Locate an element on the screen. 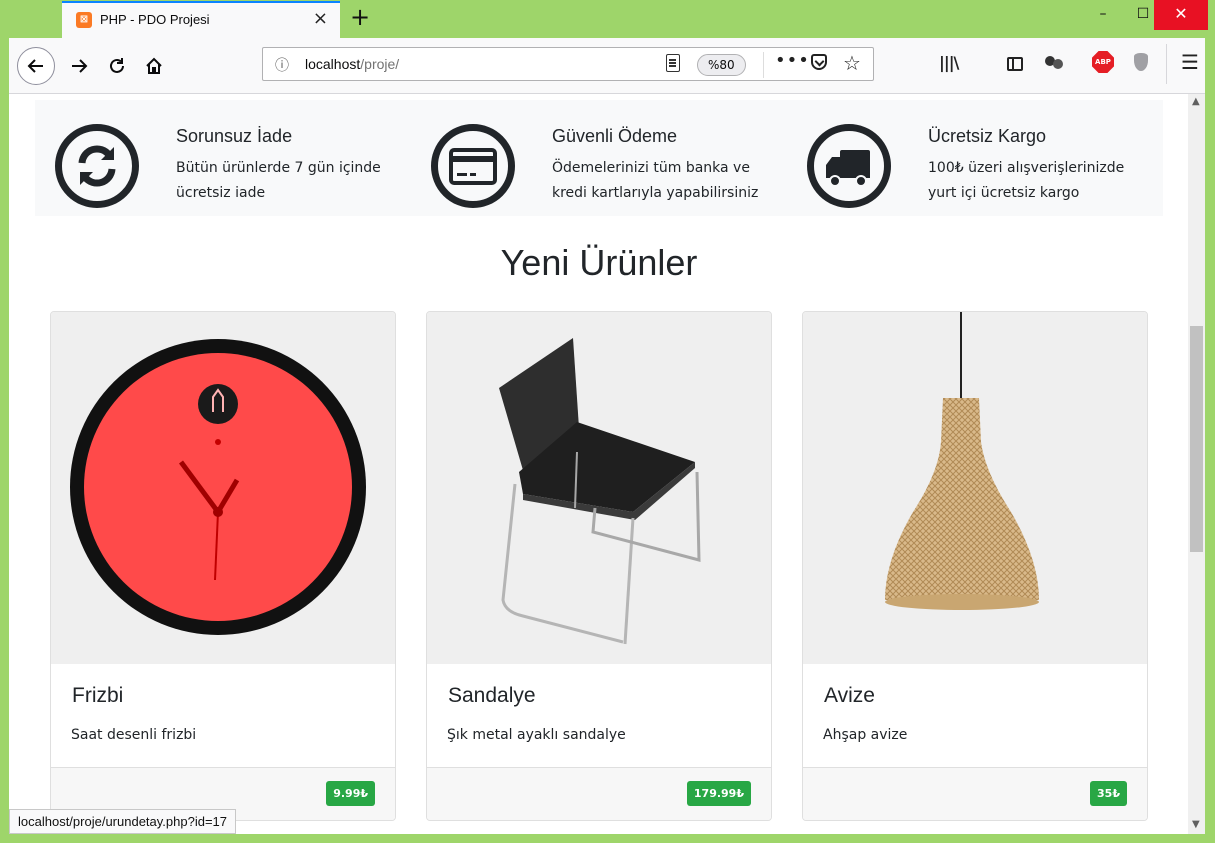 This screenshot has height=843, width=1215. vertical-scrollbar: ▲ ▼ is located at coordinates (1196, 464).